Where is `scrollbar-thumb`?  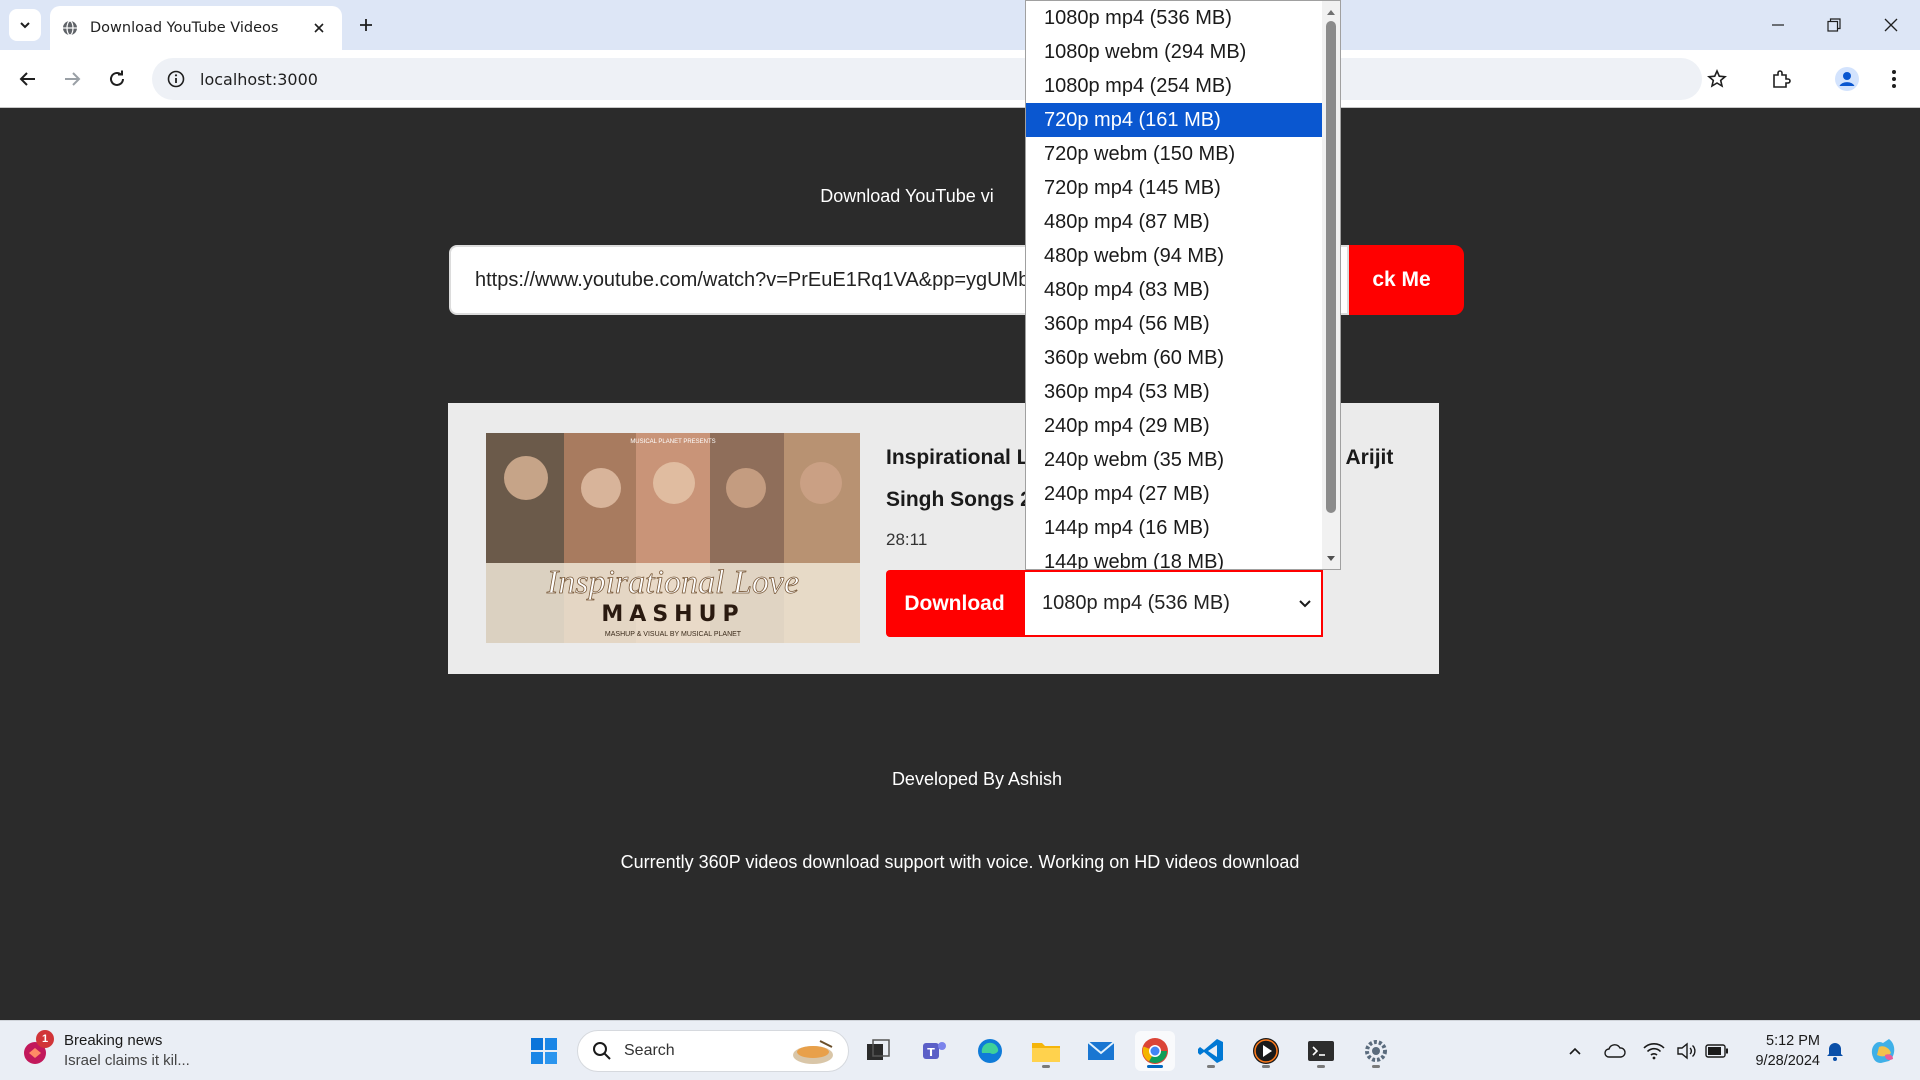 scrollbar-thumb is located at coordinates (1331, 267).